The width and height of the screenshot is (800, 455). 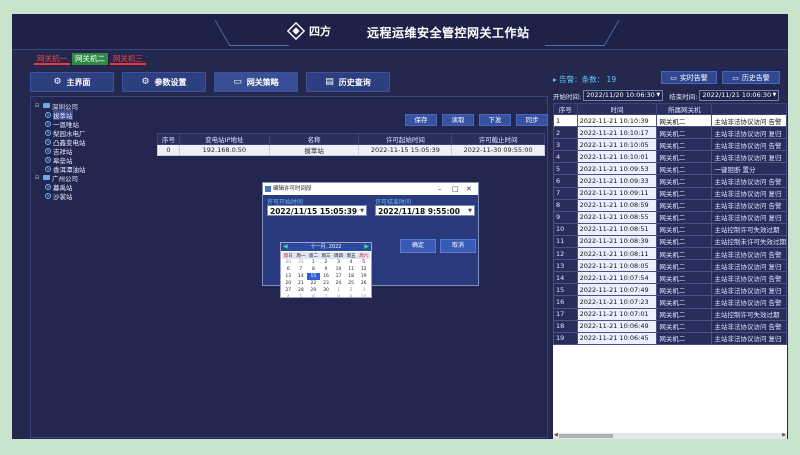 I want to click on calendar-day: 9, so click(x=351, y=297).